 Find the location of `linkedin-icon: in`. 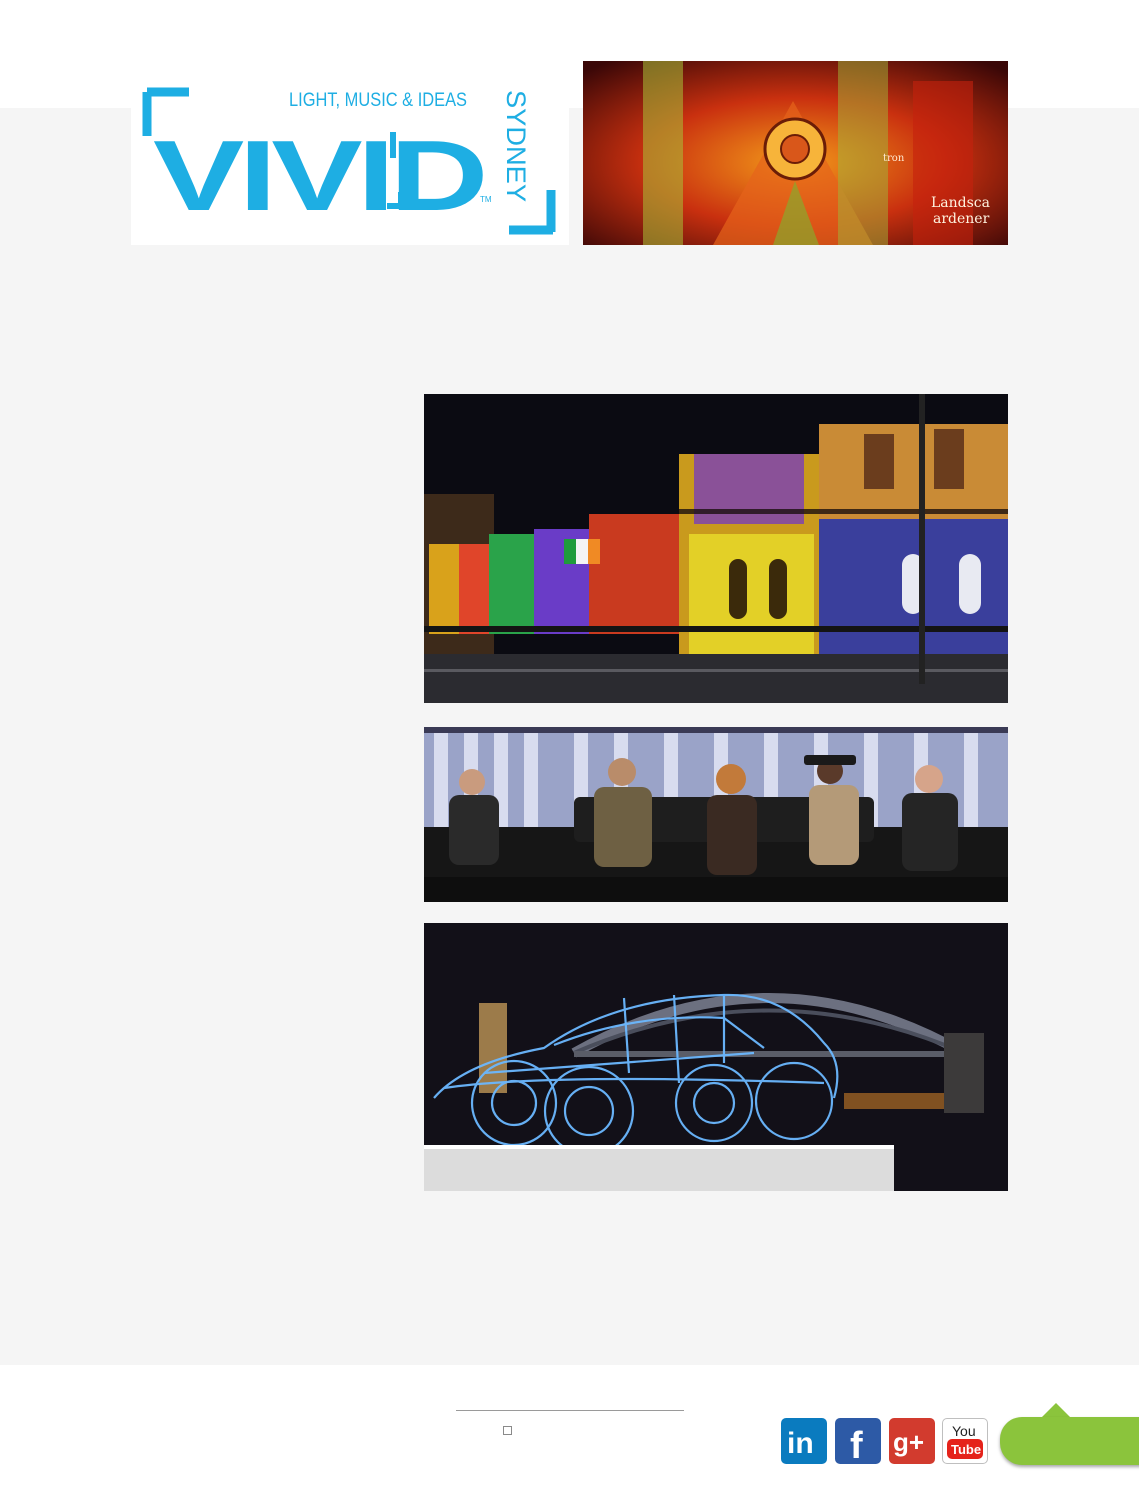

linkedin-icon: in is located at coordinates (804, 1441).